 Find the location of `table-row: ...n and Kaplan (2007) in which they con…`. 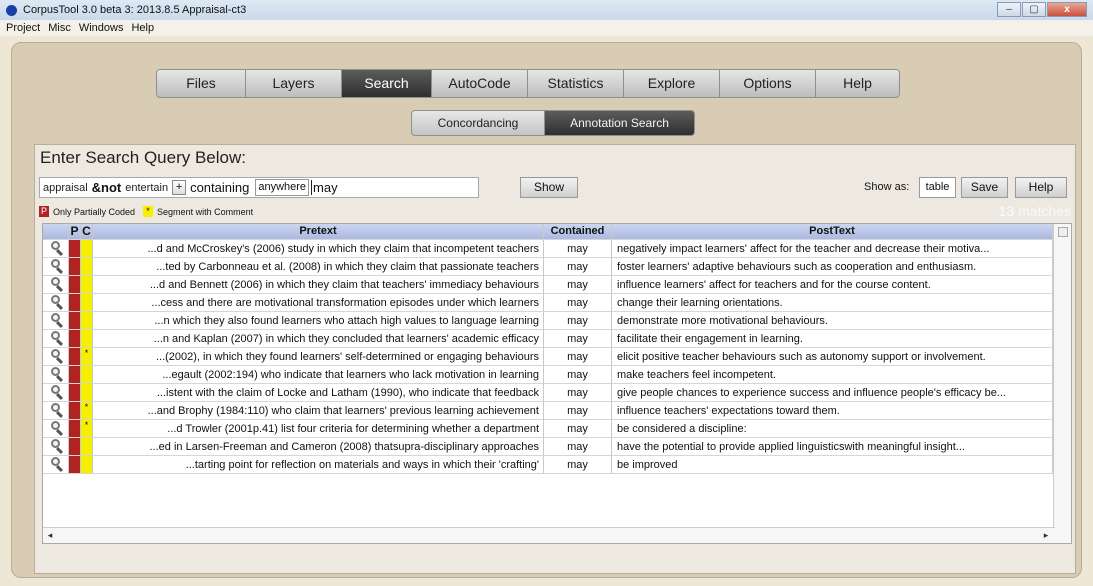

table-row: ...n and Kaplan (2007) in which they con… is located at coordinates (548, 339).